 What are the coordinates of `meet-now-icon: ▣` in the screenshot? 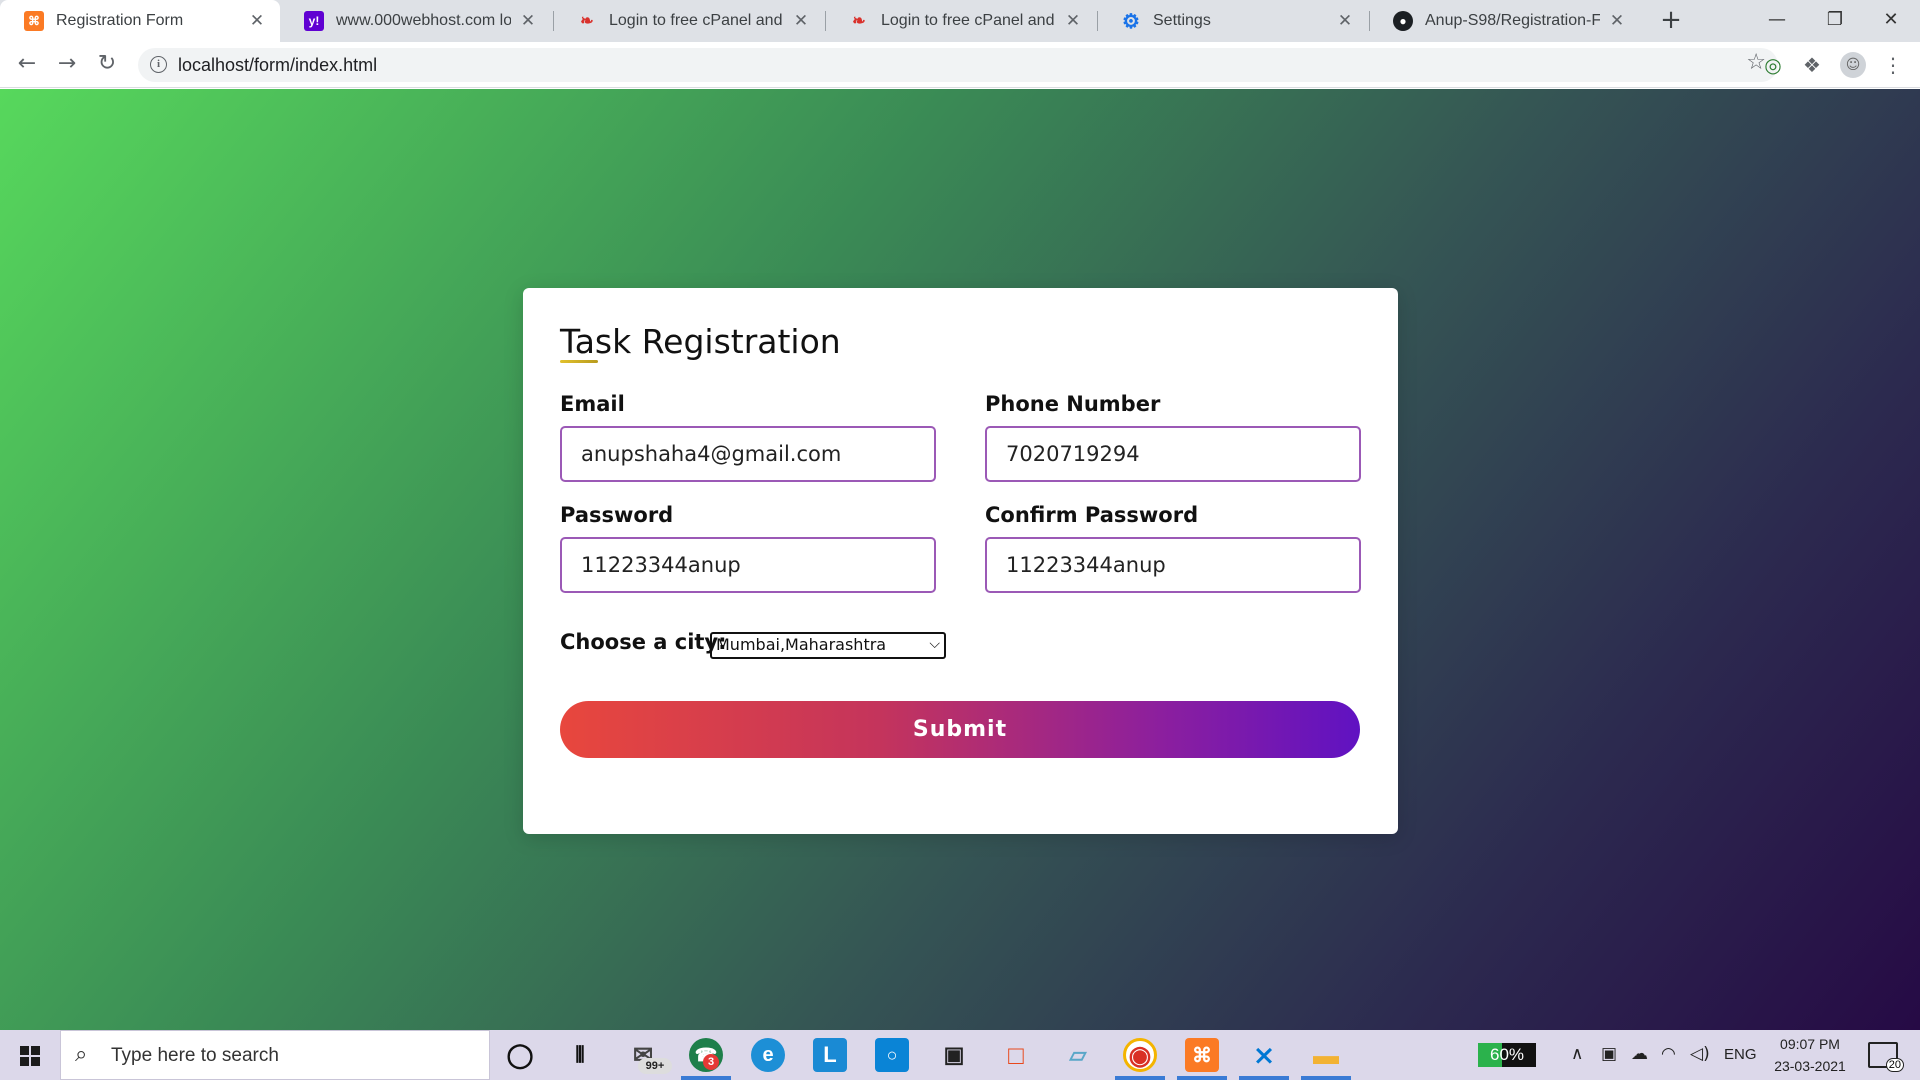 It's located at (1609, 1054).